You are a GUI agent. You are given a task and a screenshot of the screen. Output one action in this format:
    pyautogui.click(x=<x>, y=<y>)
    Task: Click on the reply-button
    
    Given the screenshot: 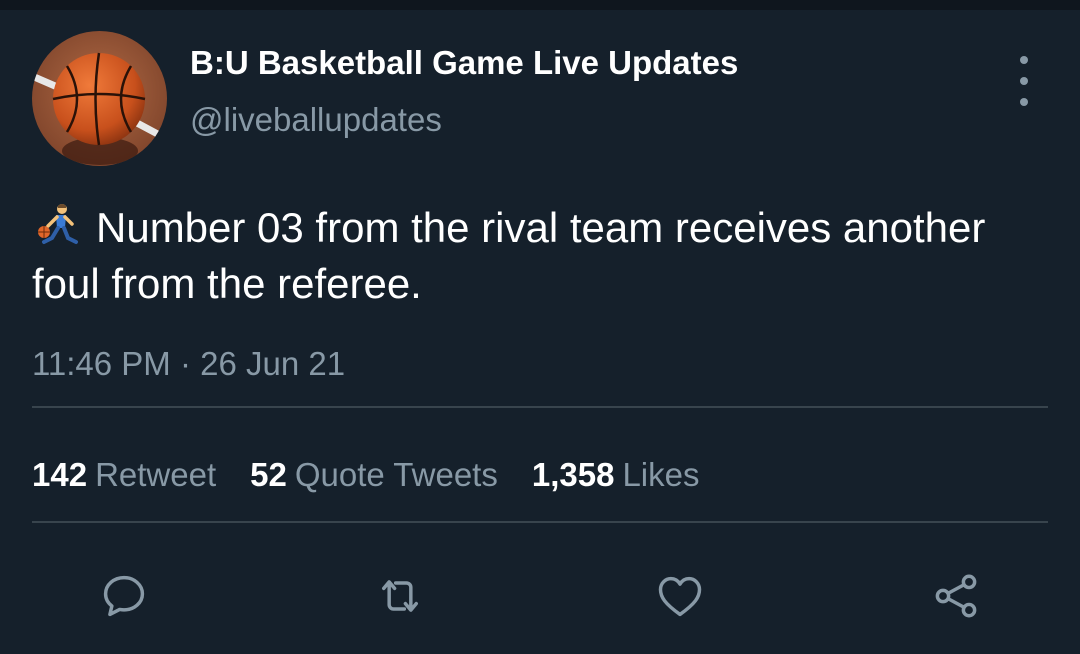 What is the action you would take?
    pyautogui.click(x=124, y=596)
    